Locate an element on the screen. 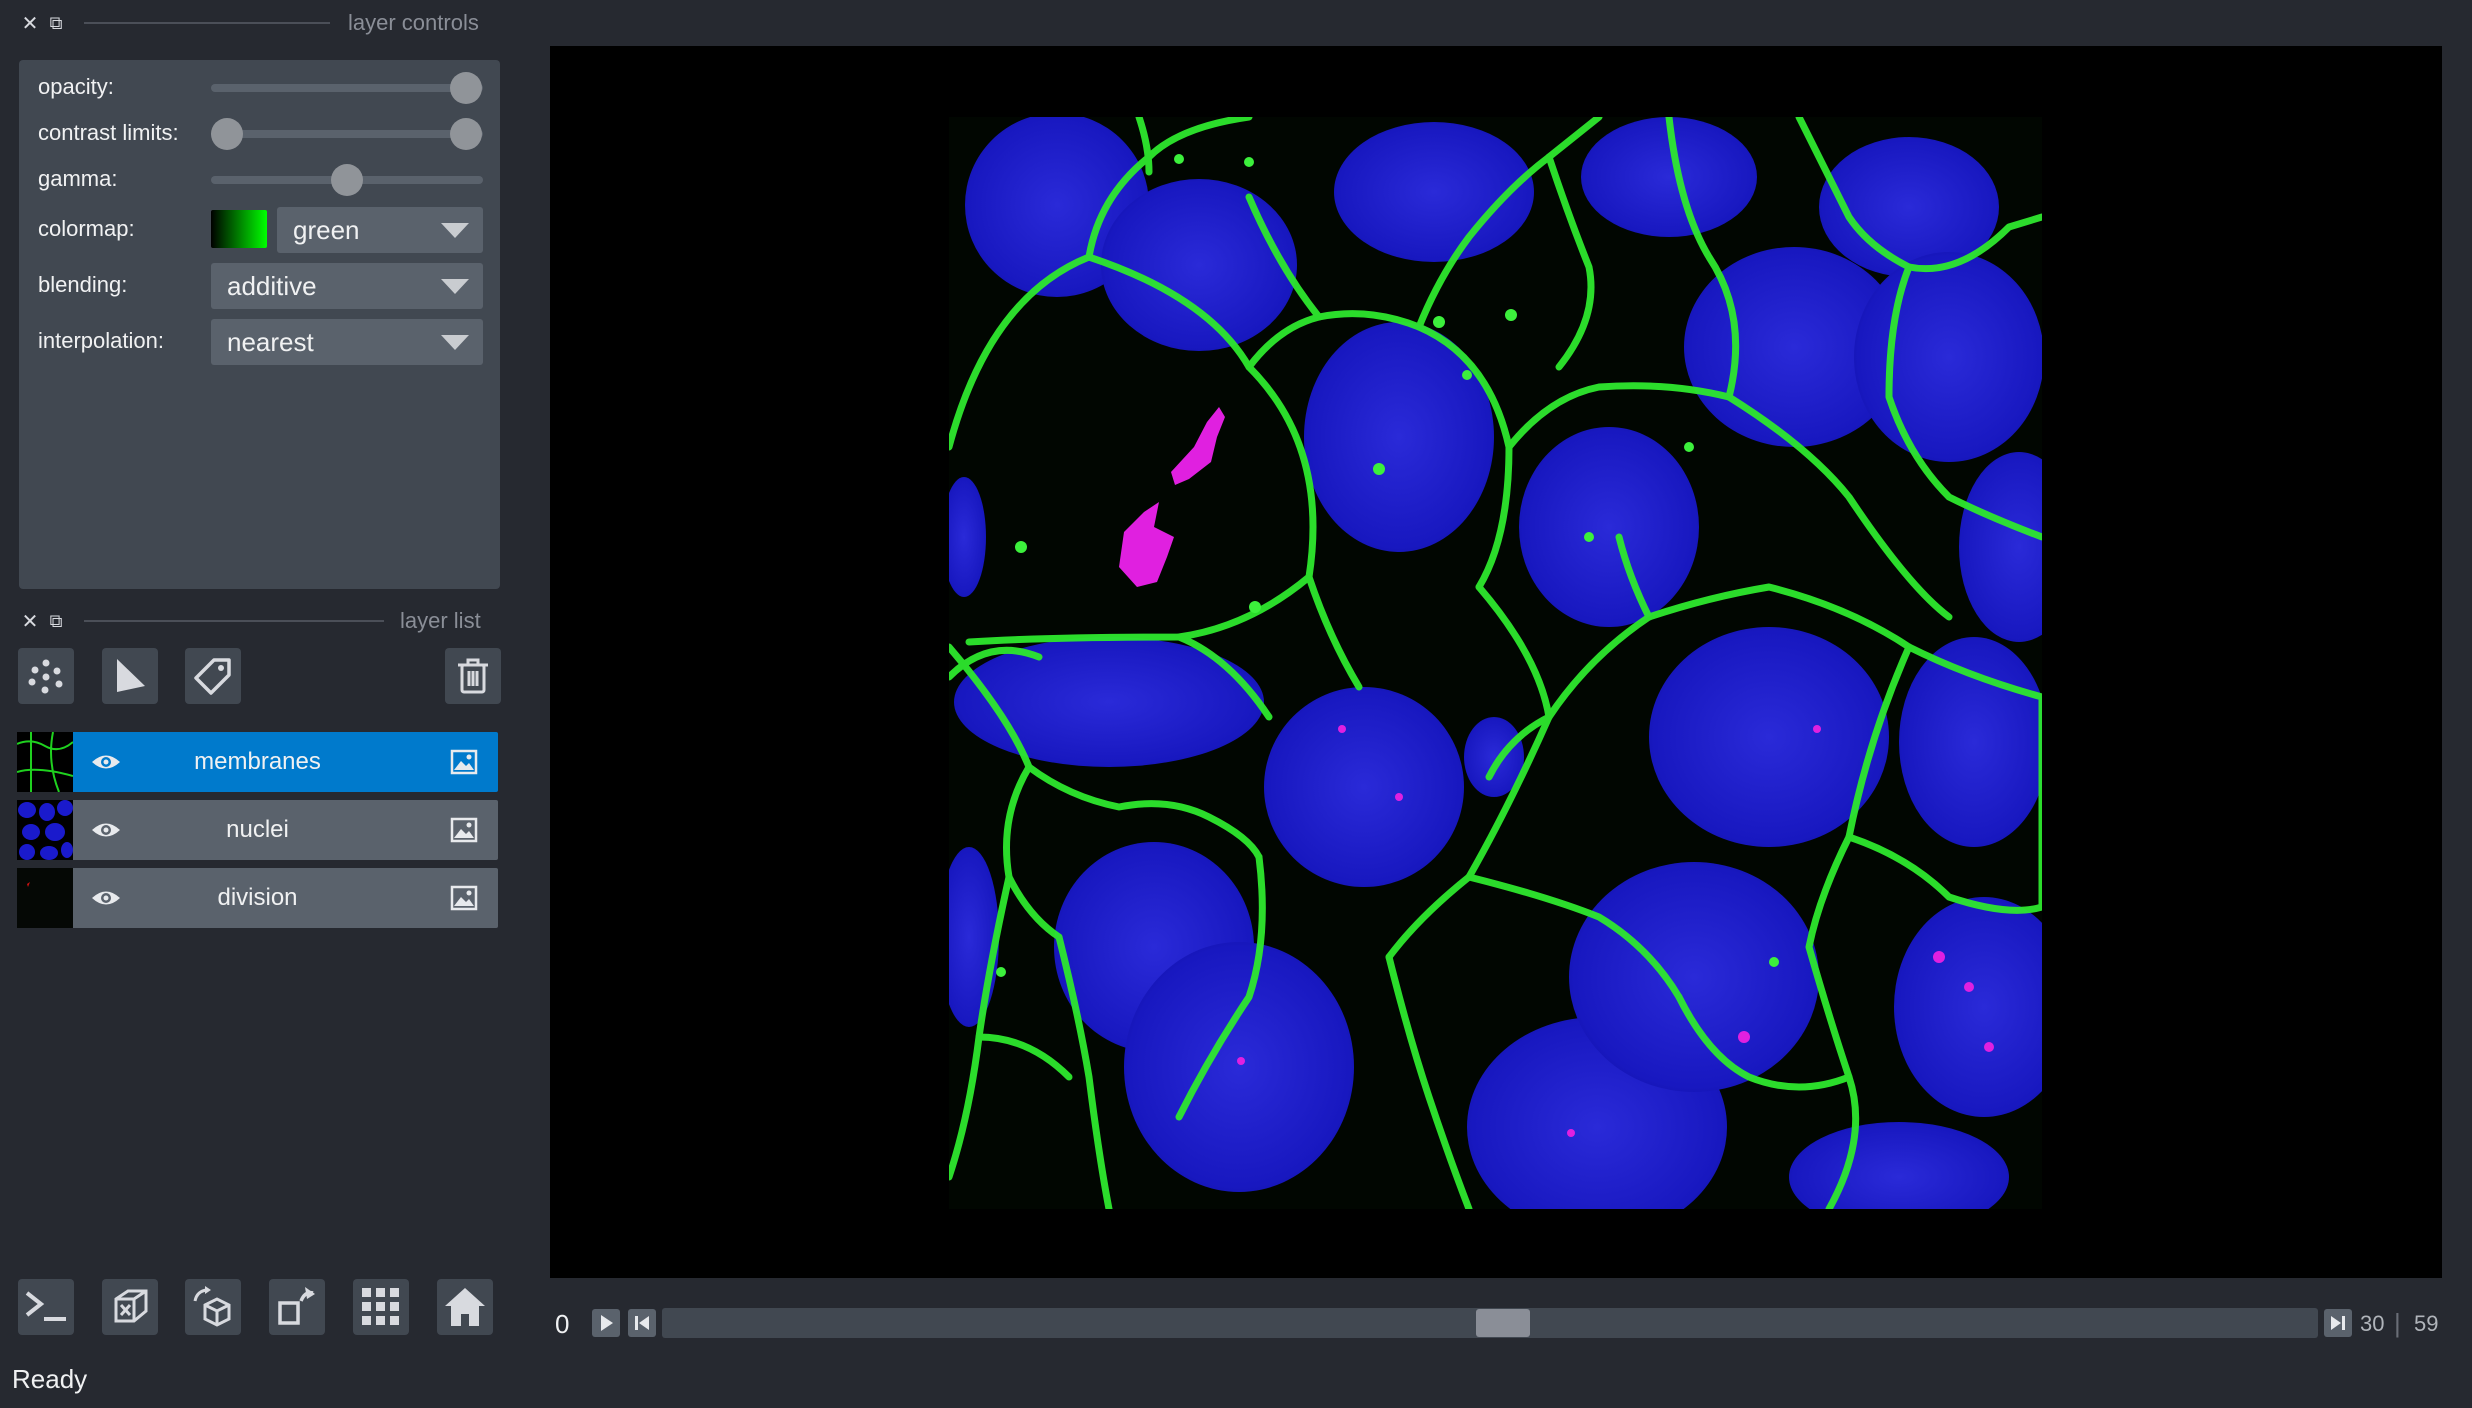 This screenshot has height=1408, width=2472. colormap-value: green is located at coordinates (326, 229).